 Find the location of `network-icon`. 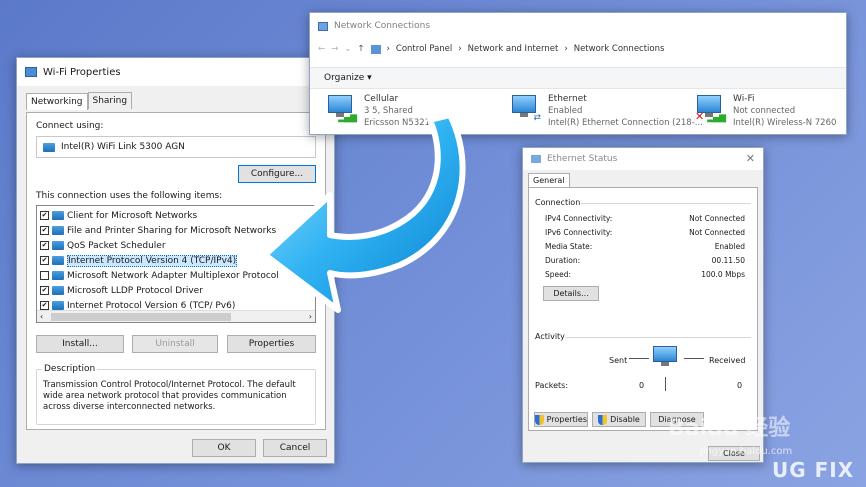

network-icon is located at coordinates (31, 72).